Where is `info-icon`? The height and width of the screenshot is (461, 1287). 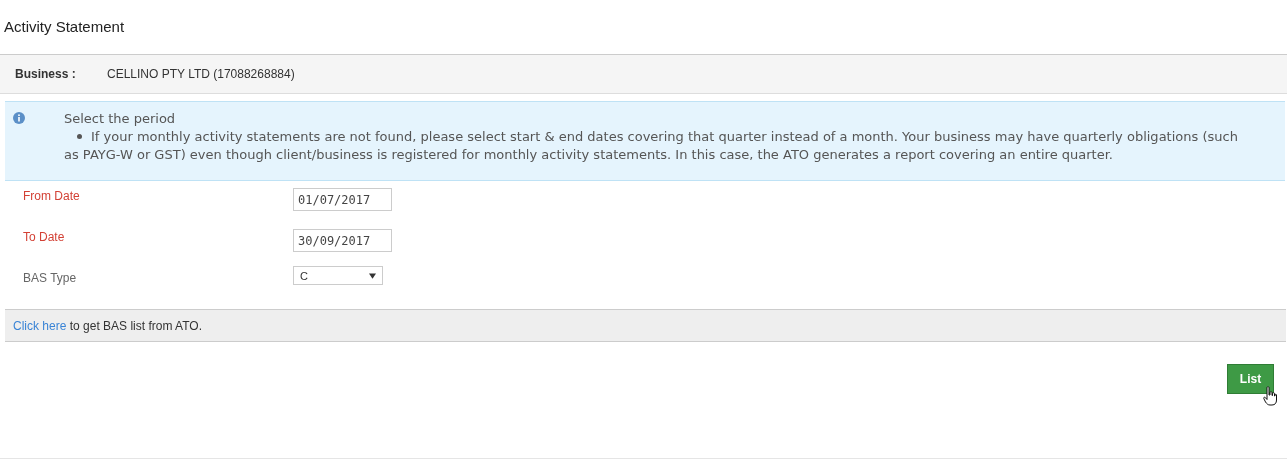 info-icon is located at coordinates (19, 118).